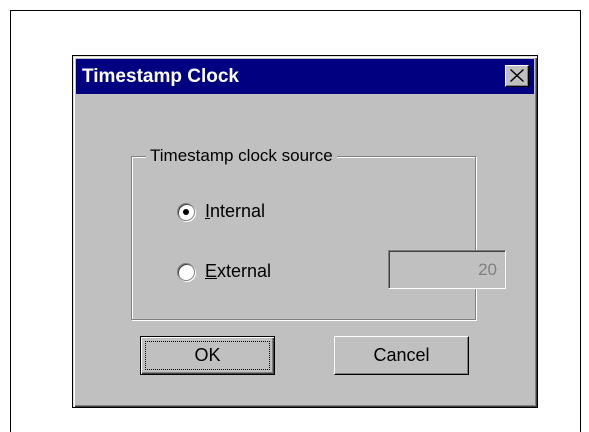 The width and height of the screenshot is (589, 432). I want to click on group-legend: Timestamp clock source, so click(241, 156).